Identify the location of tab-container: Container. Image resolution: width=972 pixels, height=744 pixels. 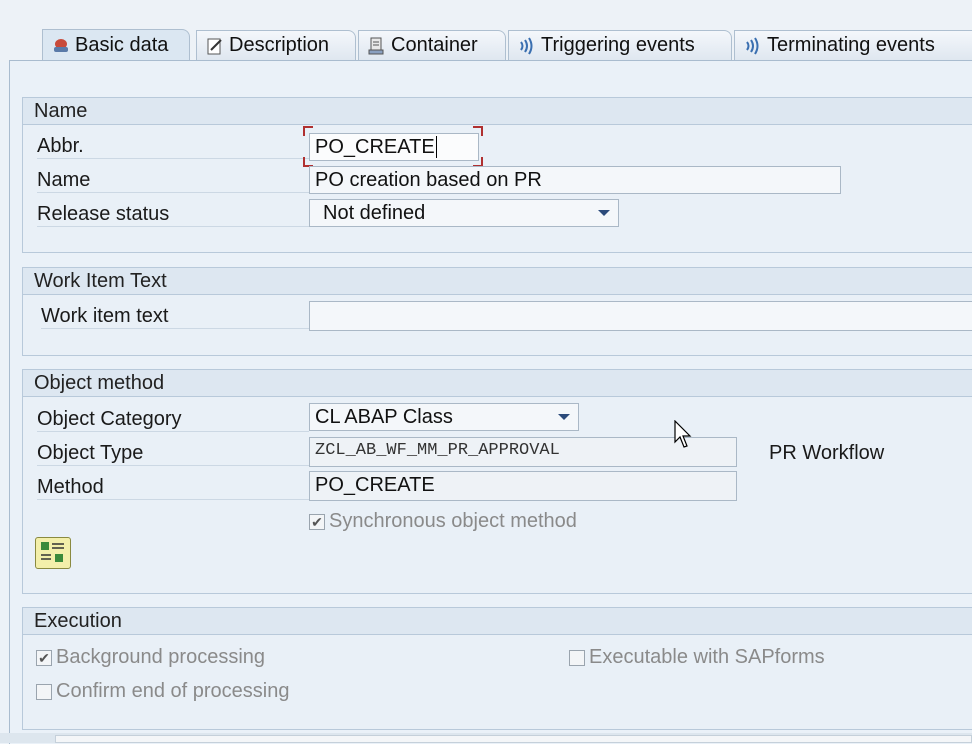
(432, 45).